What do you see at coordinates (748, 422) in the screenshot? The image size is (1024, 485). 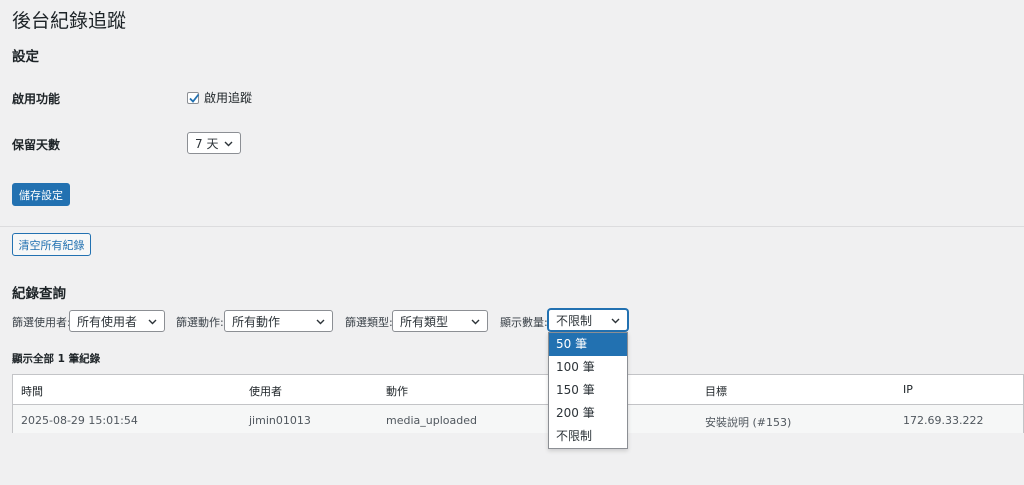 I see `cell-target: 安裝說明 (#153)` at bounding box center [748, 422].